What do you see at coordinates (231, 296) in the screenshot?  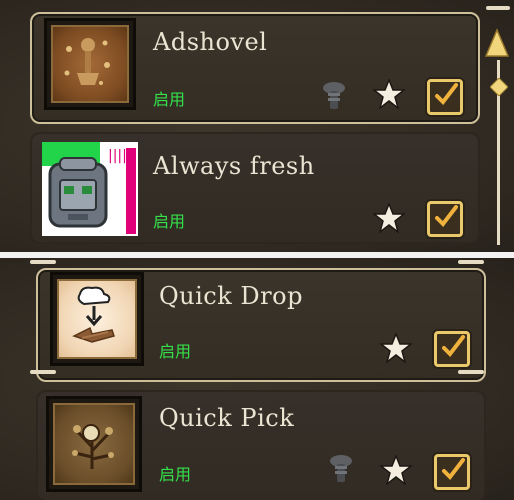 I see `mod-title: Quick Drop` at bounding box center [231, 296].